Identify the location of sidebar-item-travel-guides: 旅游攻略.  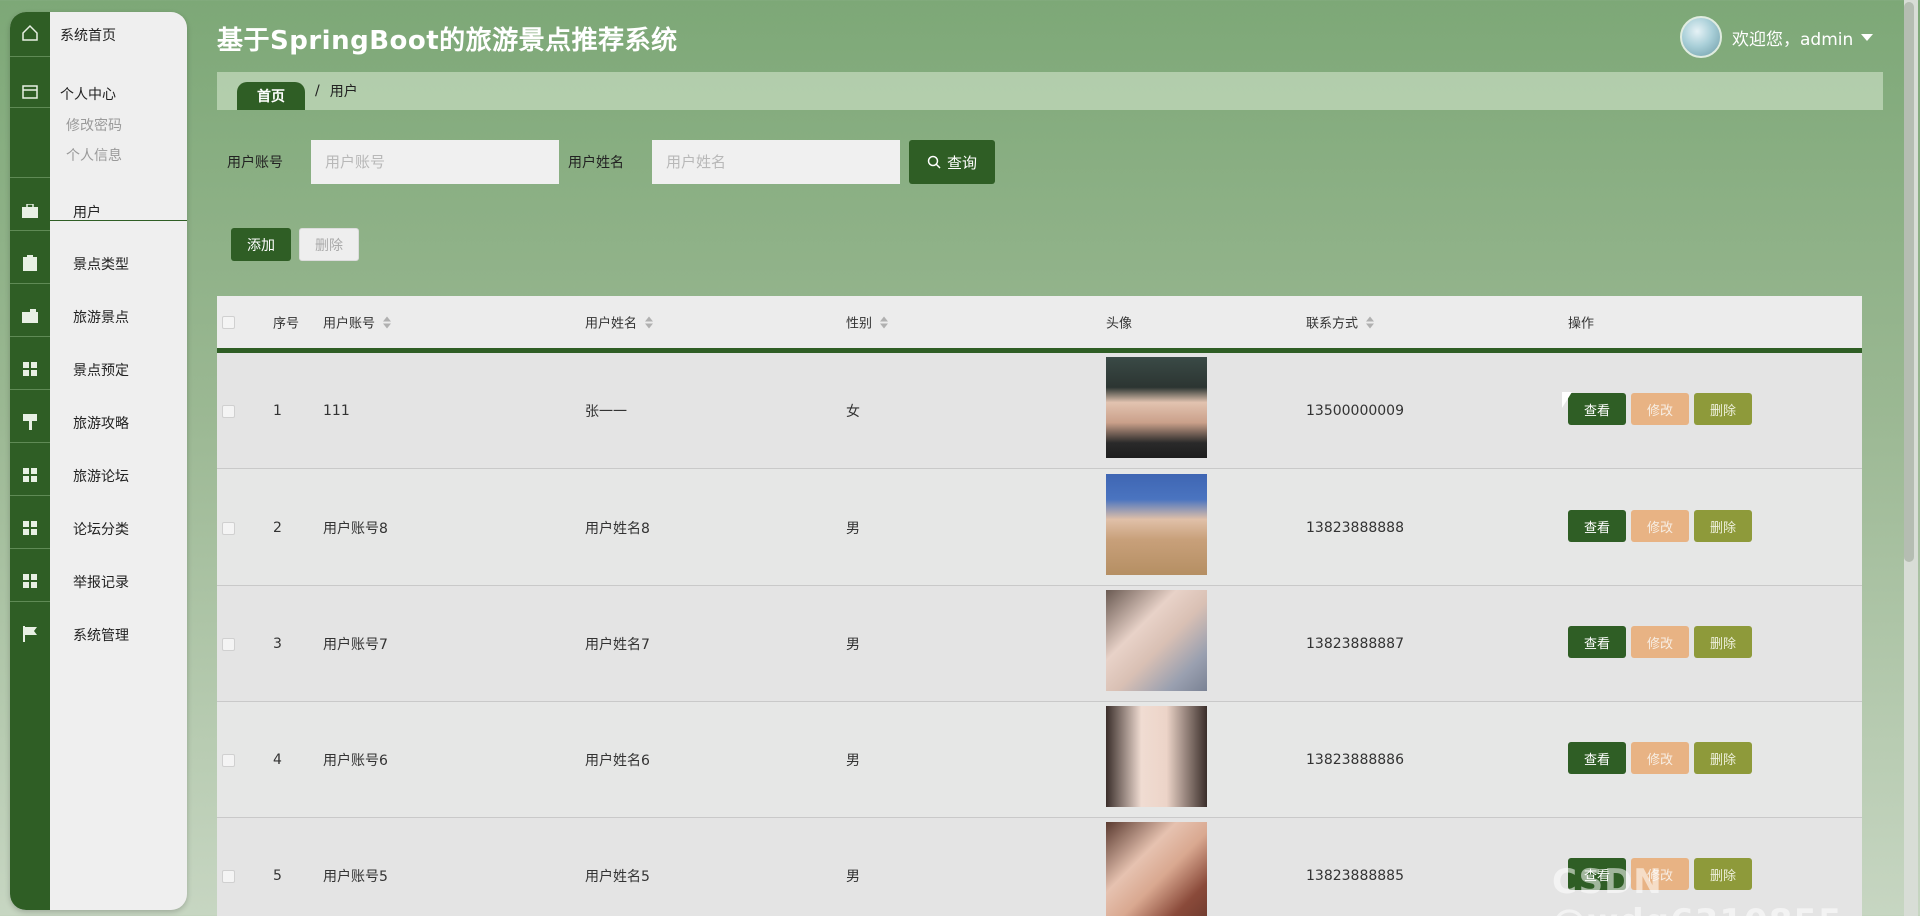
(98, 422).